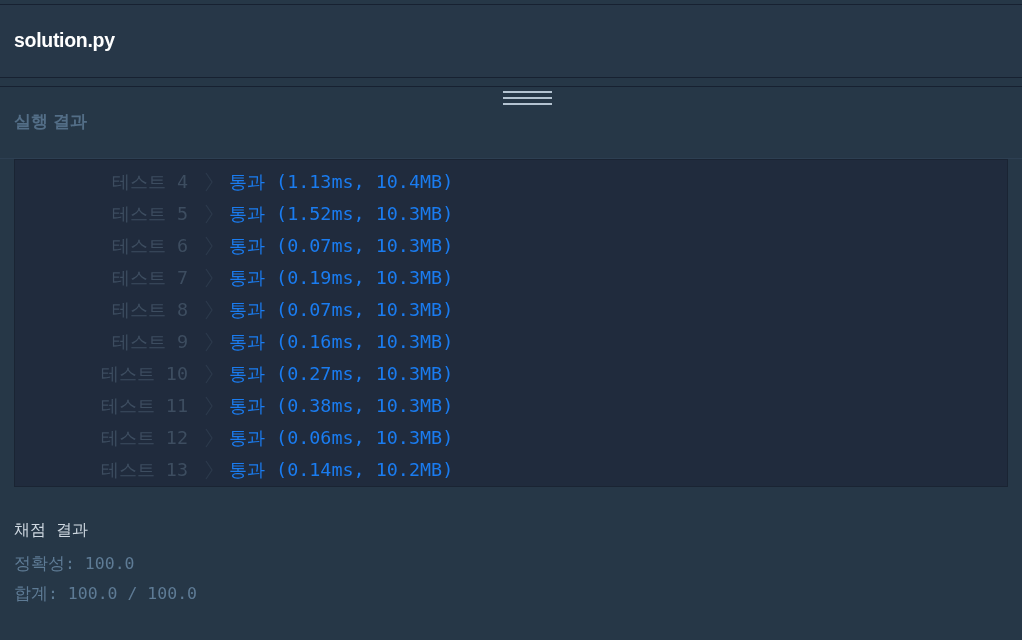 The width and height of the screenshot is (1022, 640). What do you see at coordinates (51, 530) in the screenshot?
I see `grading-title: 채점 결과` at bounding box center [51, 530].